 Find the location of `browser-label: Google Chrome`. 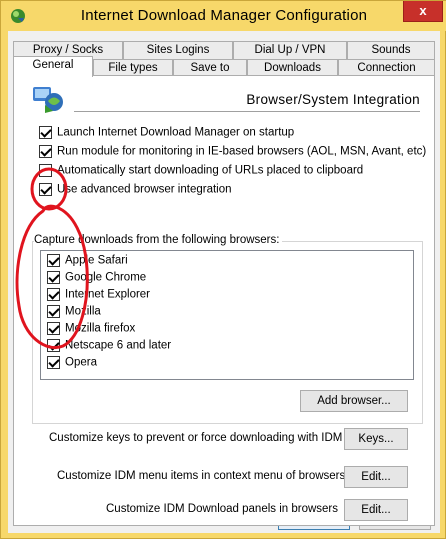

browser-label: Google Chrome is located at coordinates (106, 277).